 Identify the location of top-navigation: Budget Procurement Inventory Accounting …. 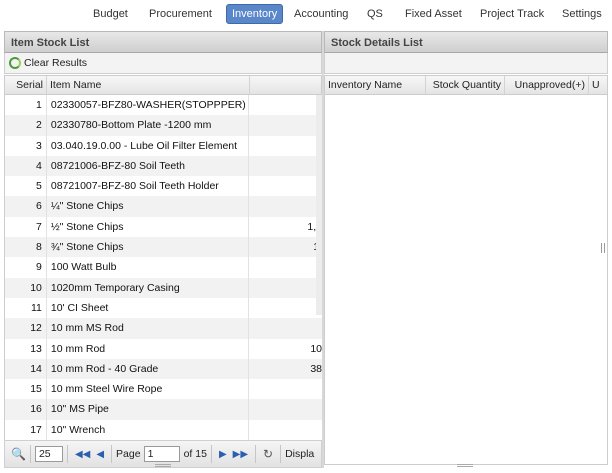
(306, 15).